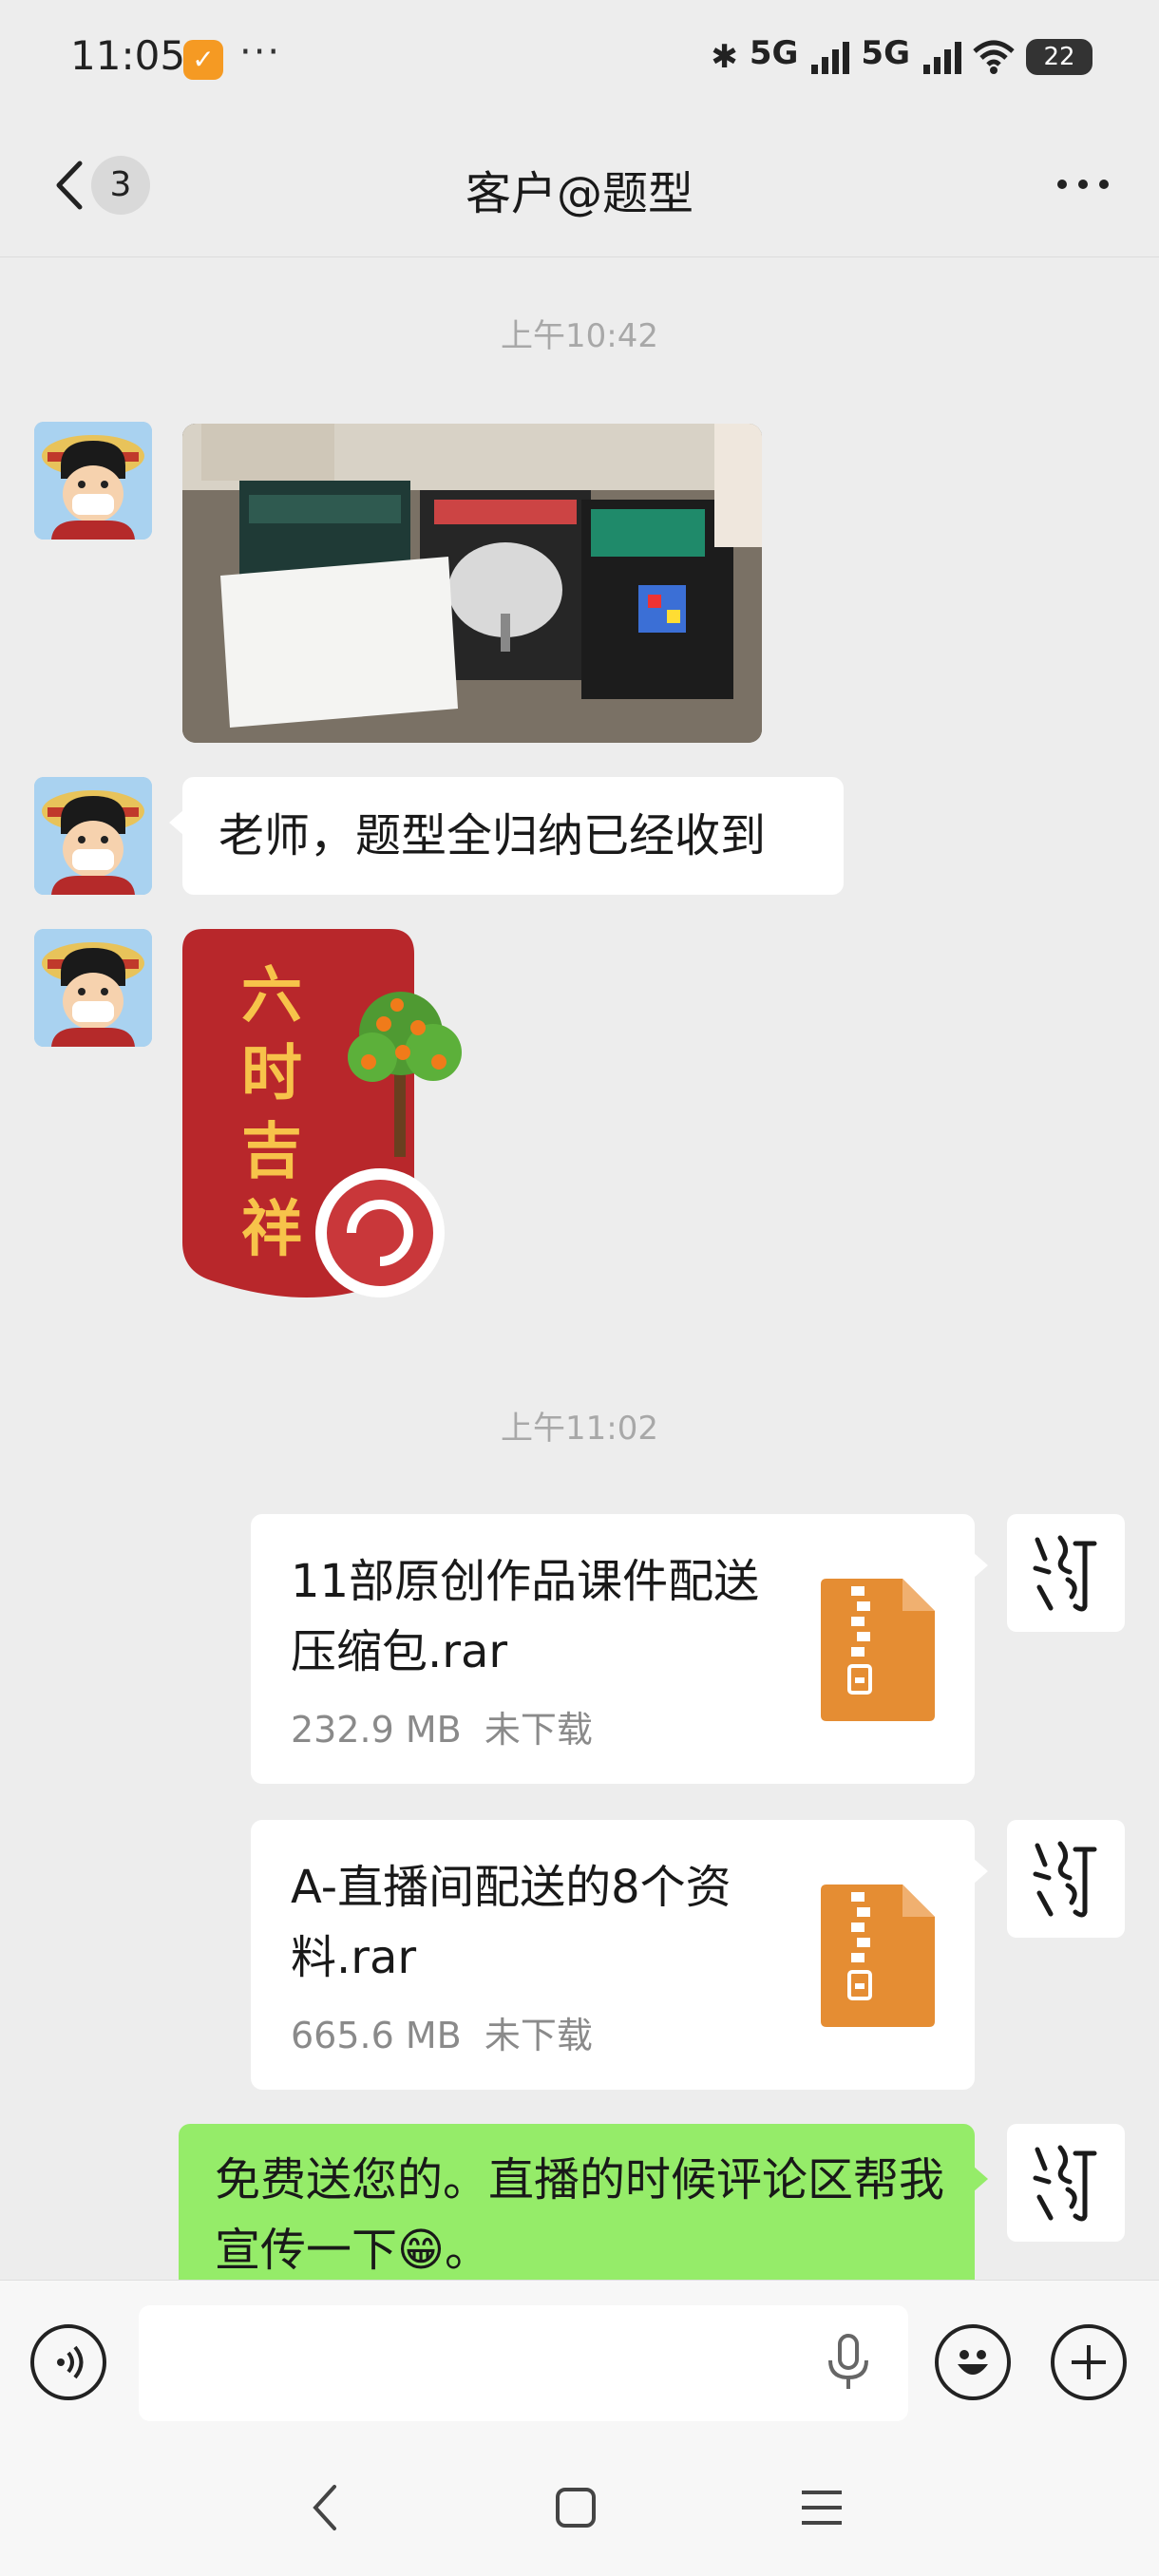 Image resolution: width=1159 pixels, height=2576 pixels. What do you see at coordinates (576, 2509) in the screenshot?
I see `home-icon` at bounding box center [576, 2509].